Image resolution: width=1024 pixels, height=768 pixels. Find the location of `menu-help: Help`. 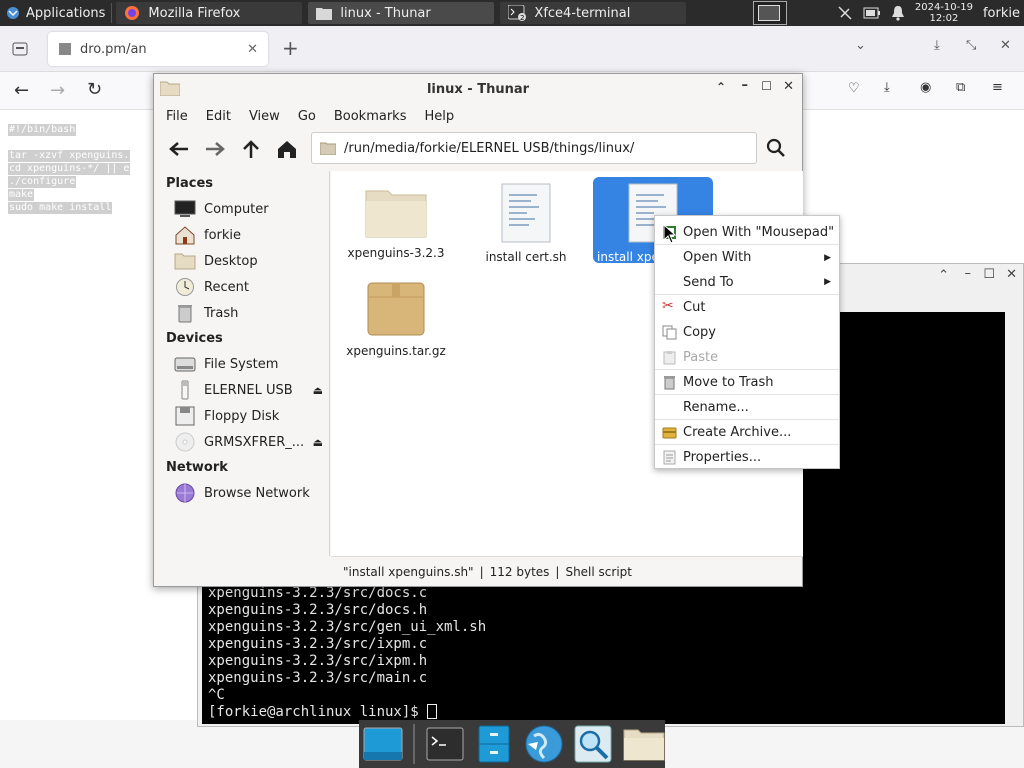

menu-help: Help is located at coordinates (439, 116).